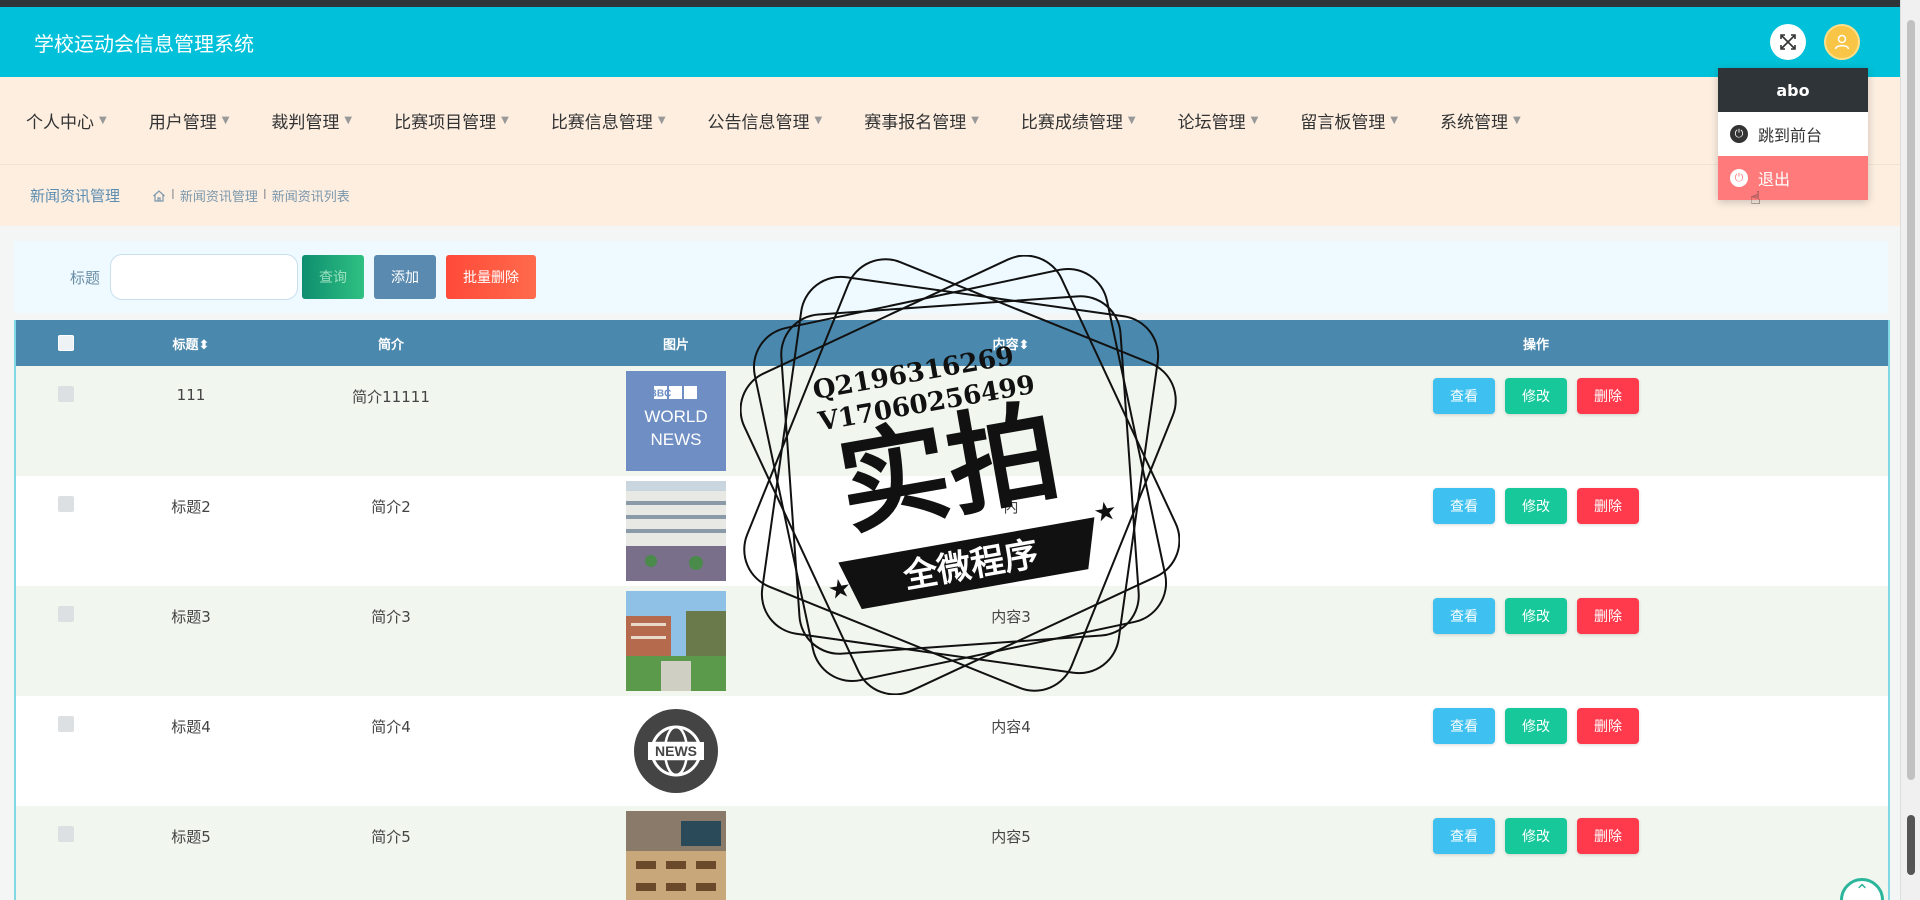  Describe the element at coordinates (952, 751) in the screenshot. I see `table-row: 标题4 简介4 NEWS 内容4 查看 修改 删除` at that location.